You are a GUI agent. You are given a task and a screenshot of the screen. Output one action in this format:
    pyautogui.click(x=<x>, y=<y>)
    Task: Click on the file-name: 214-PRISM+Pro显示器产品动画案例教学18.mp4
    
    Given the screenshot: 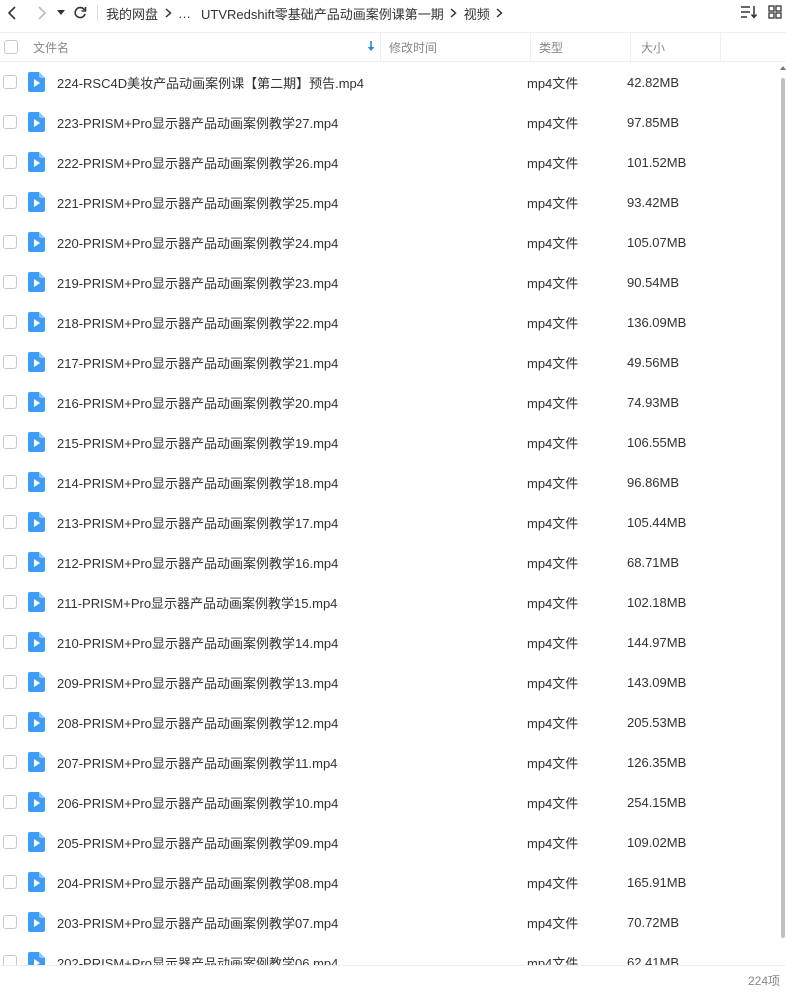 What is the action you would take?
    pyautogui.click(x=292, y=482)
    